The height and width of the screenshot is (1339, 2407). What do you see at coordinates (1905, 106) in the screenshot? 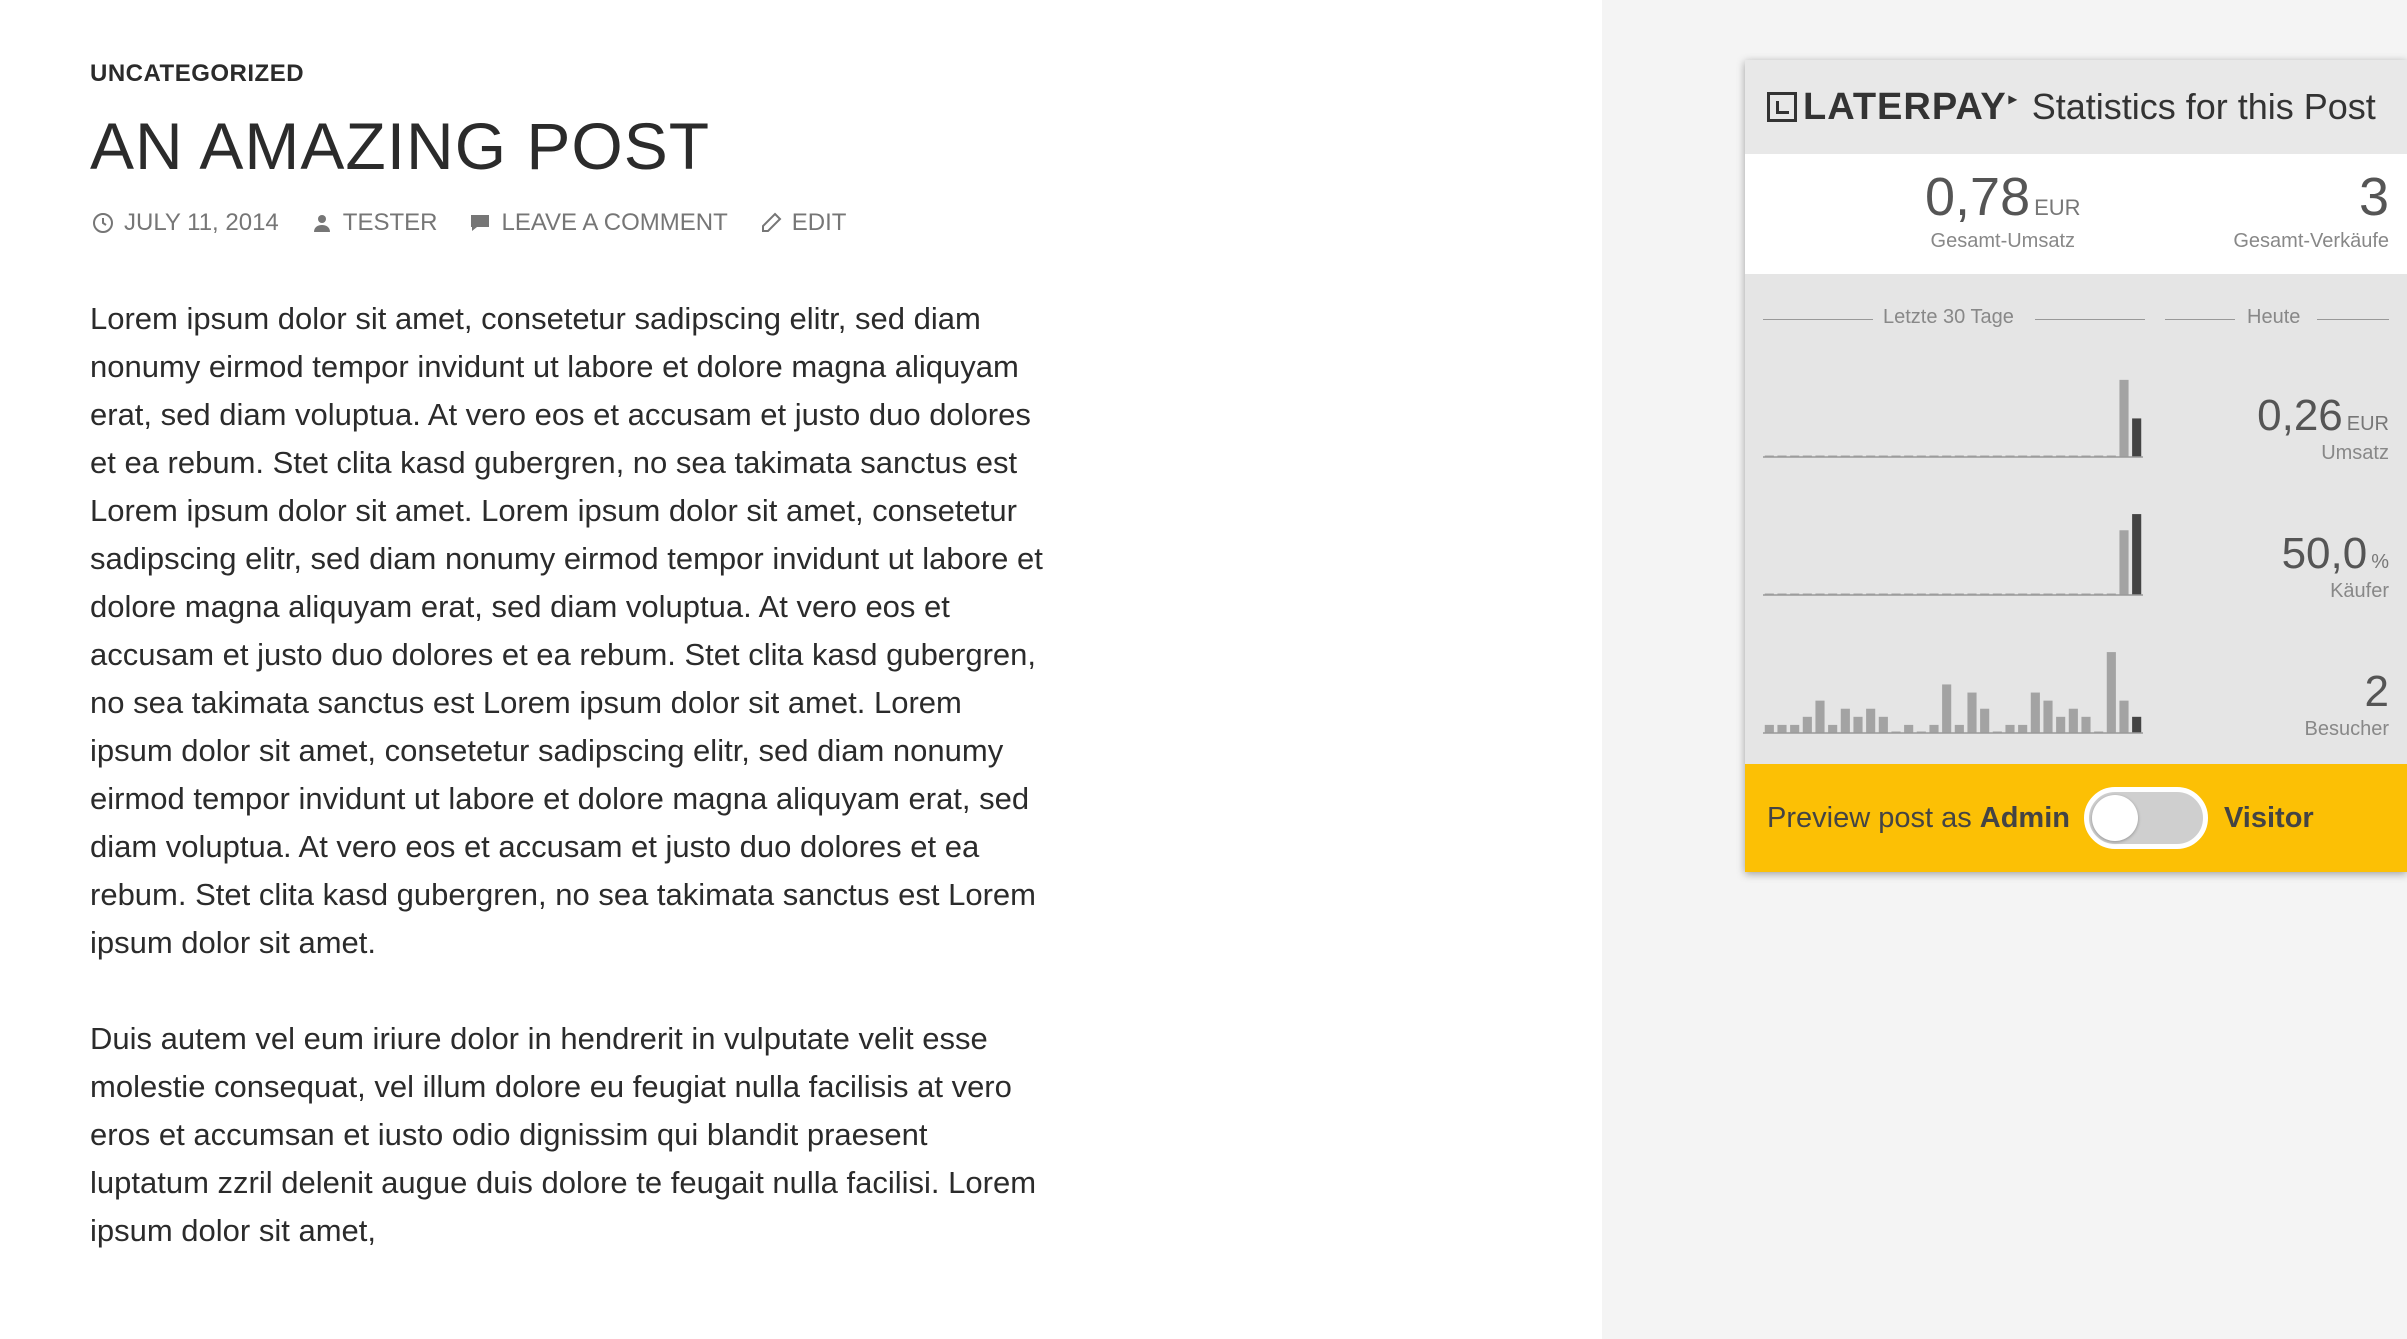
I see `laterpay-logo-text: LATERPAY` at bounding box center [1905, 106].